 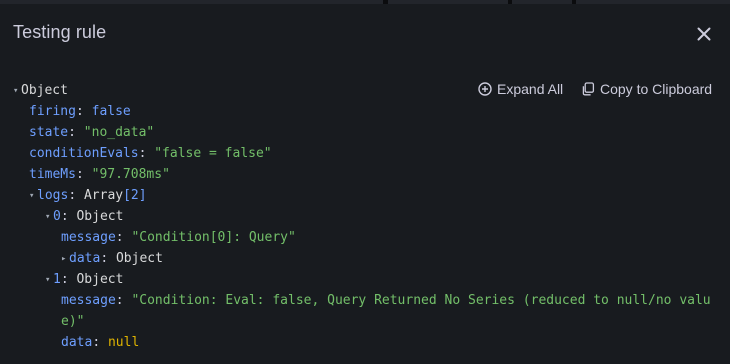 What do you see at coordinates (150, 153) in the screenshot?
I see `tree-row-condition-evals: conditionEvals: "false = false"` at bounding box center [150, 153].